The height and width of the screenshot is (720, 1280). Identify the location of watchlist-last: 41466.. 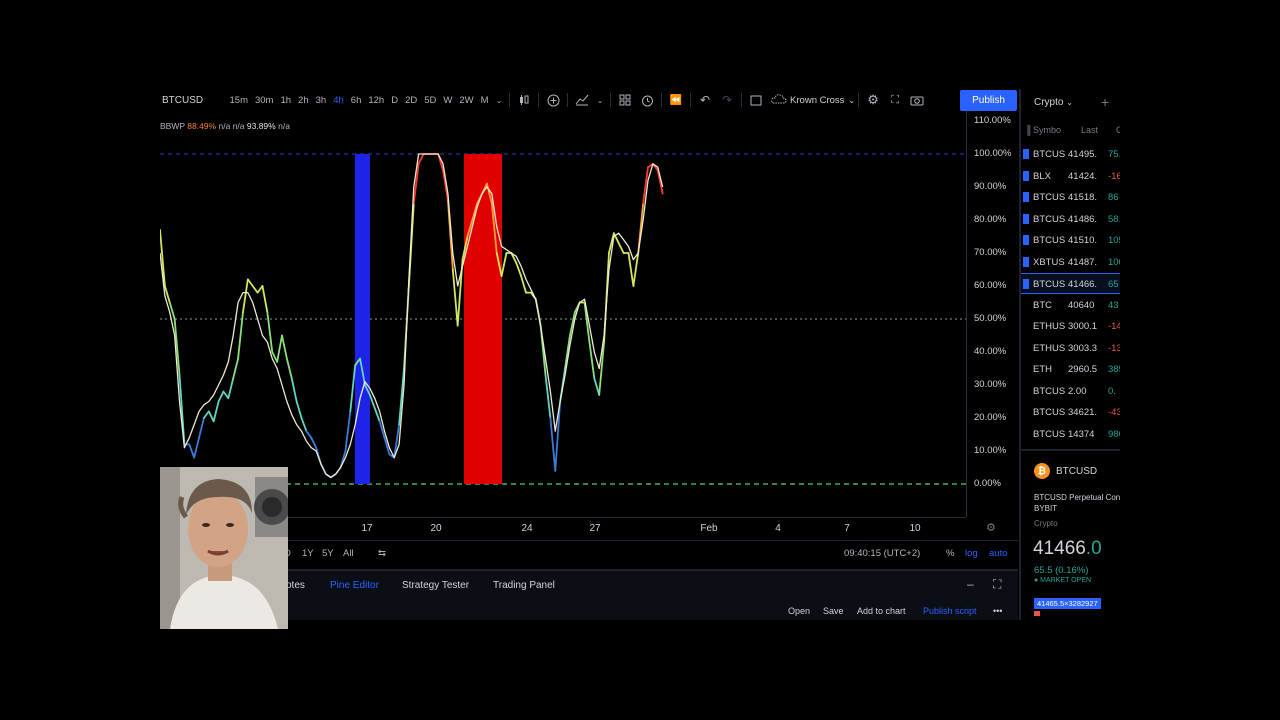
(1083, 284).